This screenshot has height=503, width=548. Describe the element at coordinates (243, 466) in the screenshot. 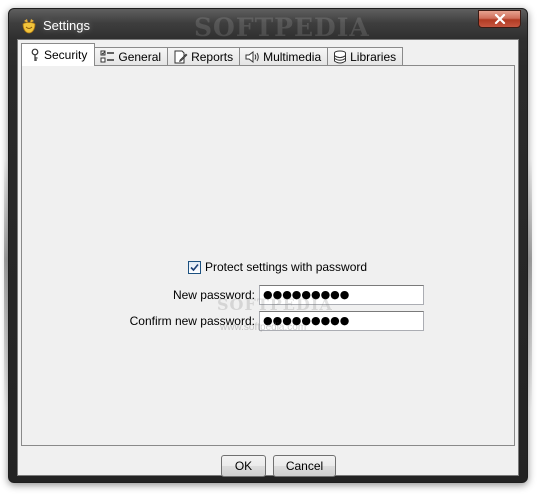

I see `ok-button: OK` at that location.